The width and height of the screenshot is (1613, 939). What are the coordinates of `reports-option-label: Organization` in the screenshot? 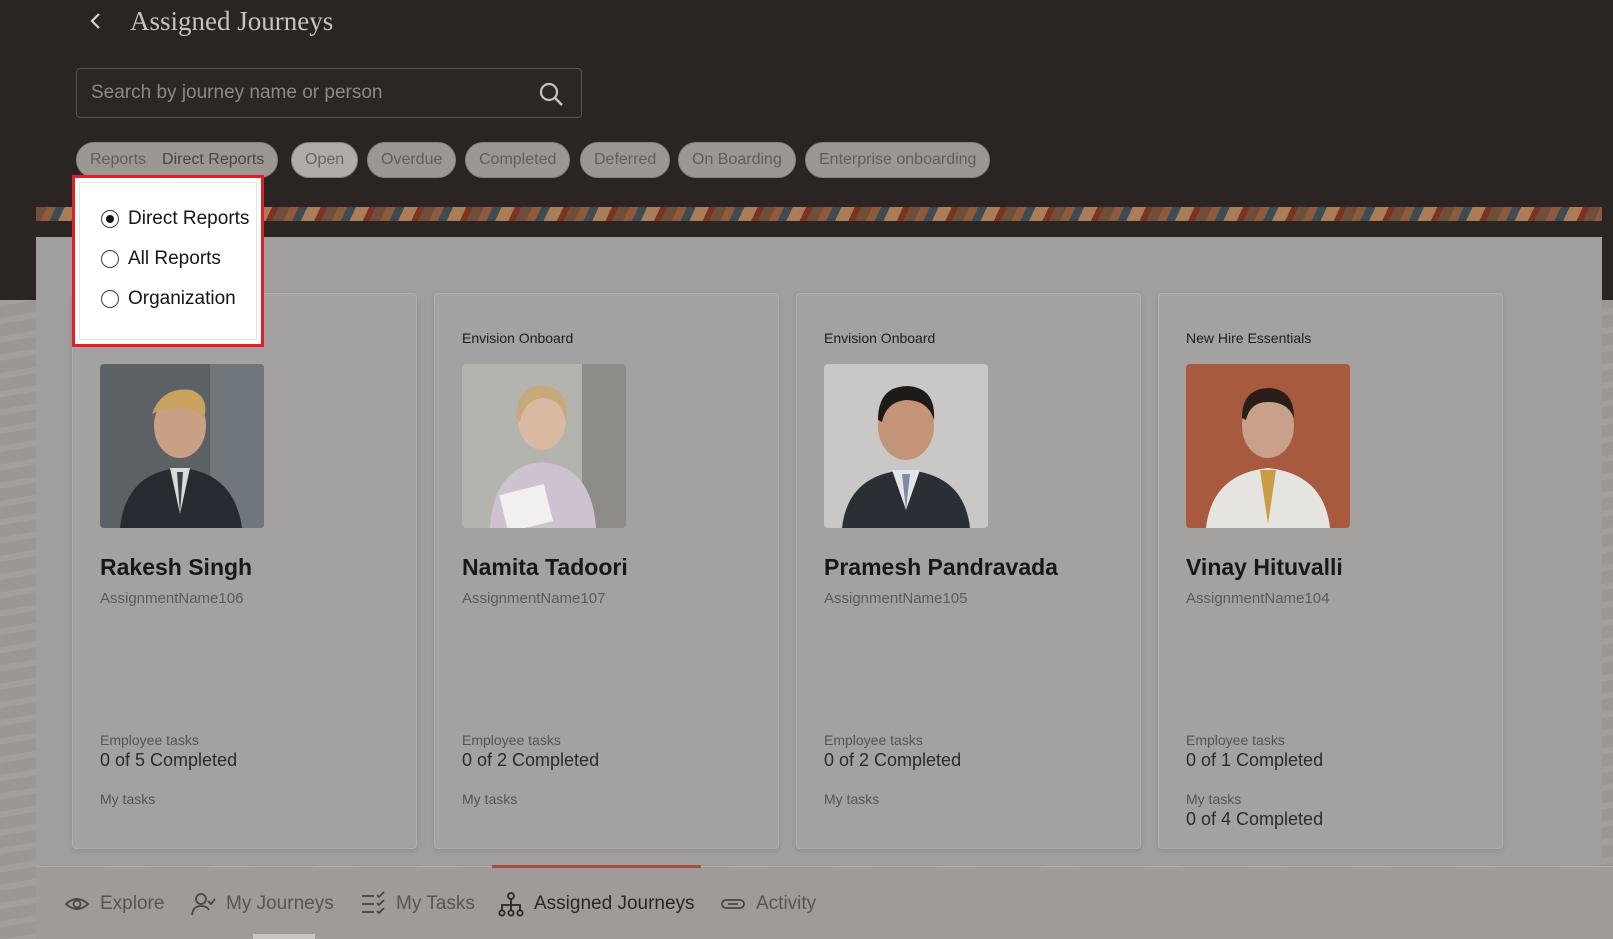 It's located at (182, 298).